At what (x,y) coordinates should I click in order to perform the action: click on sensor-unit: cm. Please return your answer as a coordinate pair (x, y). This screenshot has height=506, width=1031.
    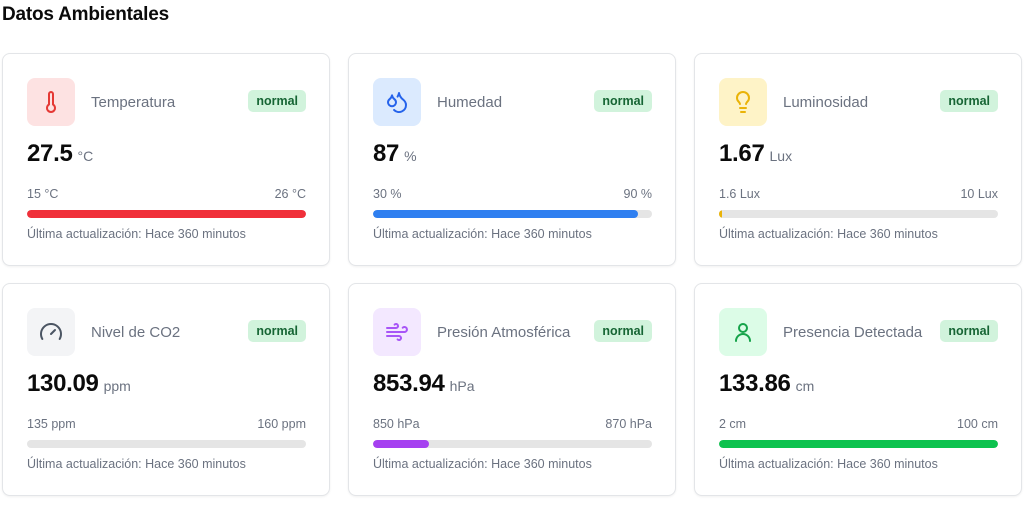
    Looking at the image, I should click on (805, 386).